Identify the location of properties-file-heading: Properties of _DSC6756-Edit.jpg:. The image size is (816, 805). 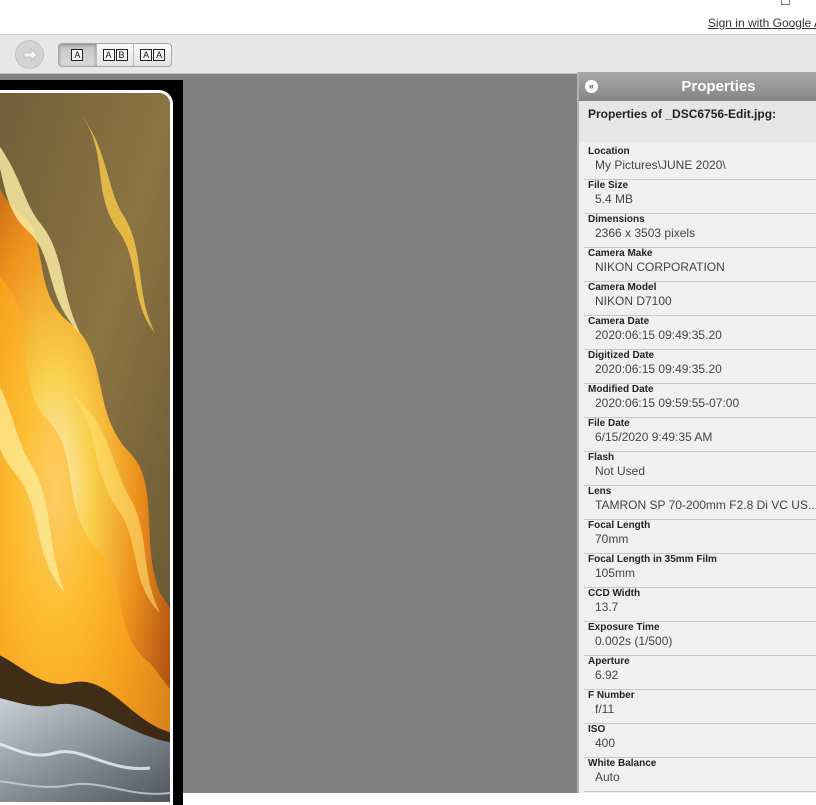
(697, 121).